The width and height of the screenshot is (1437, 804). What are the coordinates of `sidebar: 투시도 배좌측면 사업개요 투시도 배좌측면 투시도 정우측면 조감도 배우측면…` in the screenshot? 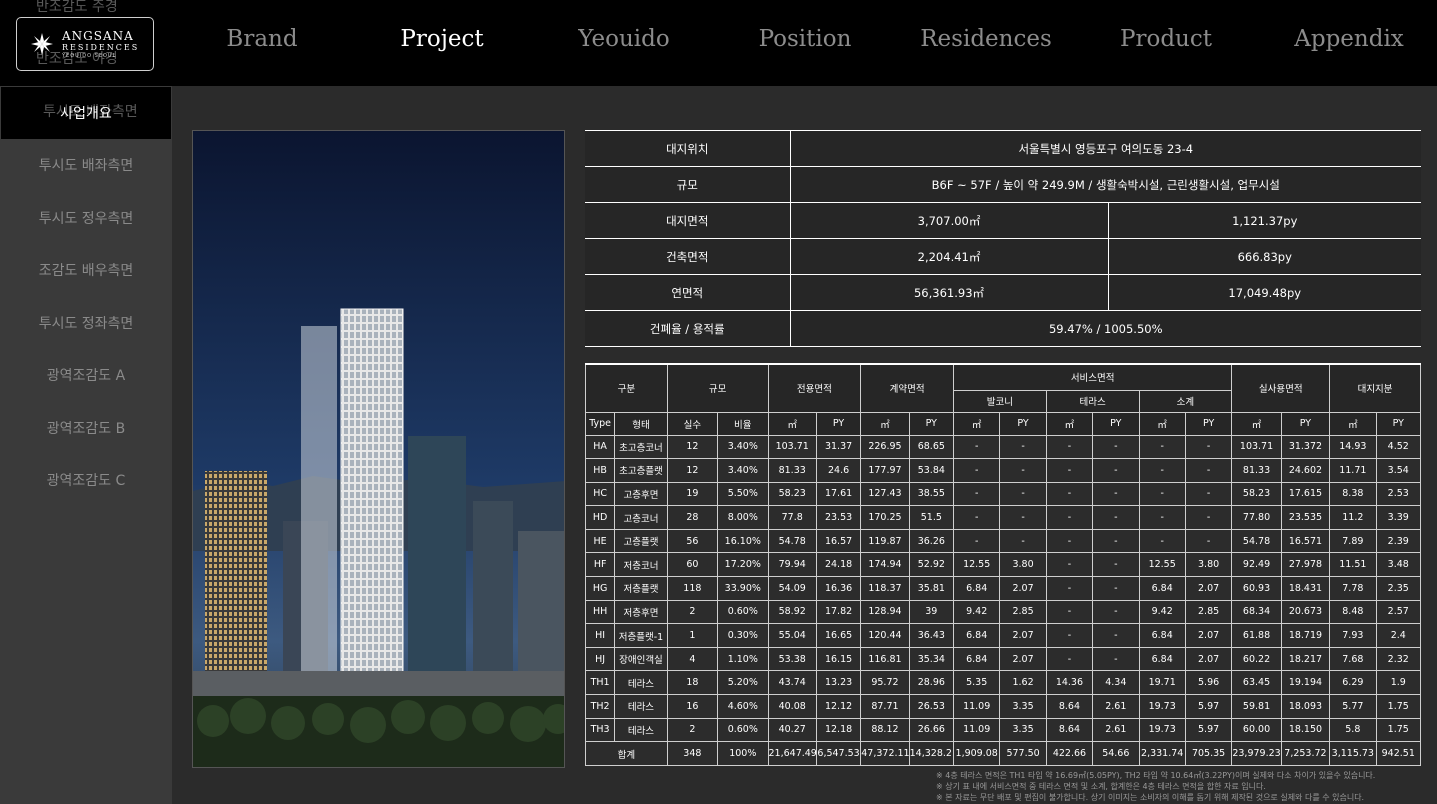 It's located at (86, 445).